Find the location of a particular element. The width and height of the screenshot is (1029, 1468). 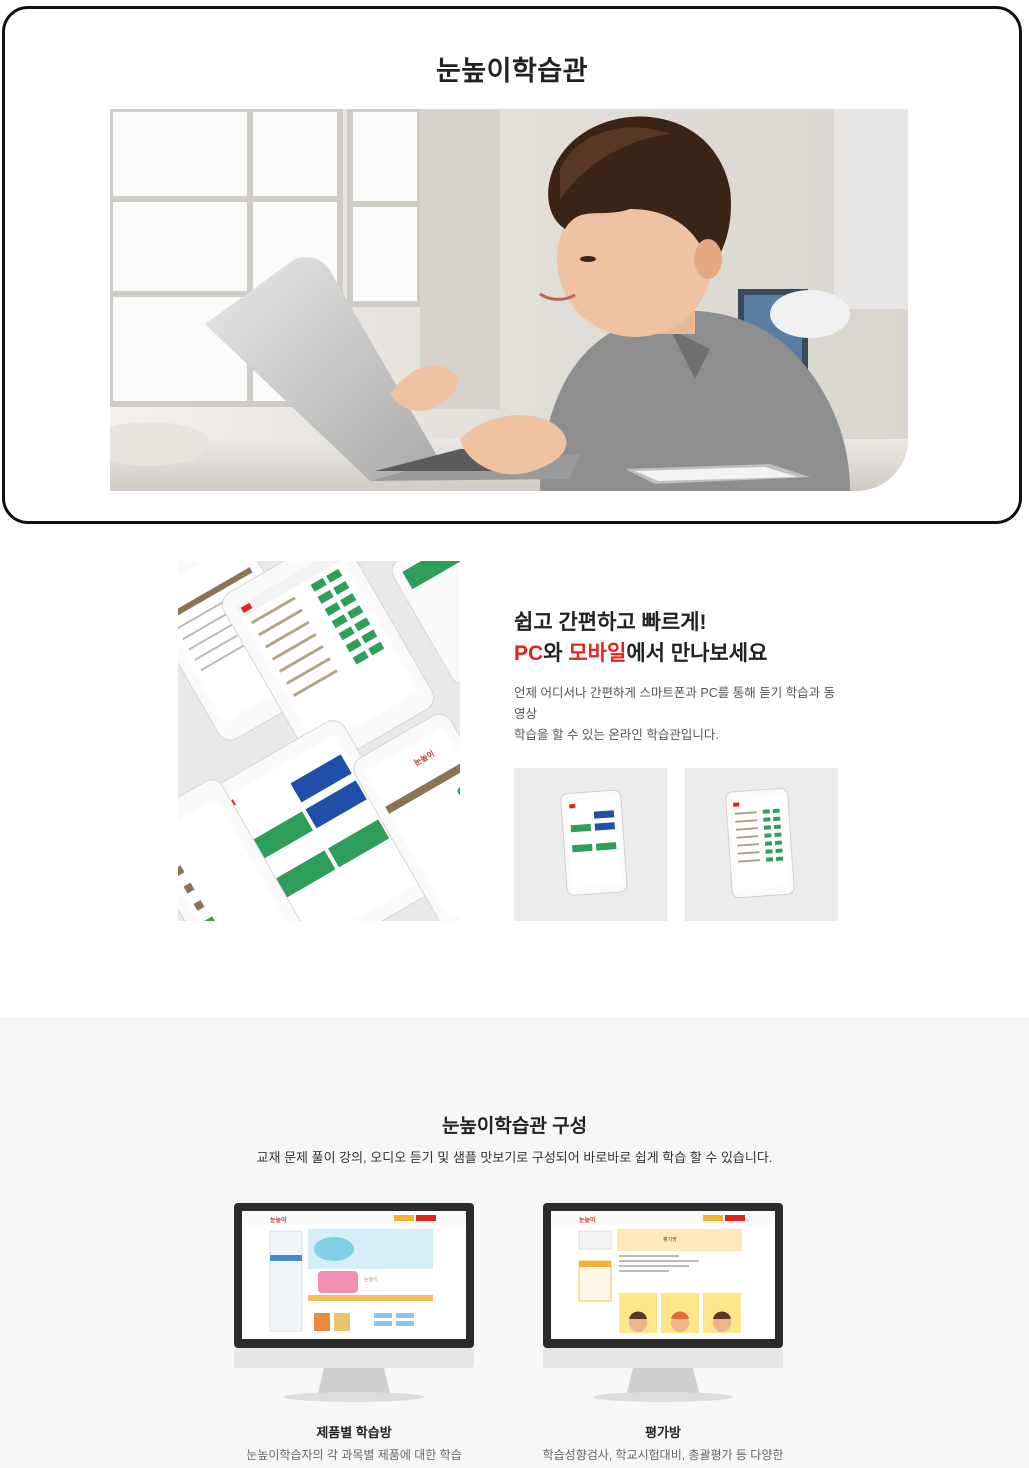

intro-tagline-line1: 쉽고 간편하고 빠르게! is located at coordinates (610, 622).